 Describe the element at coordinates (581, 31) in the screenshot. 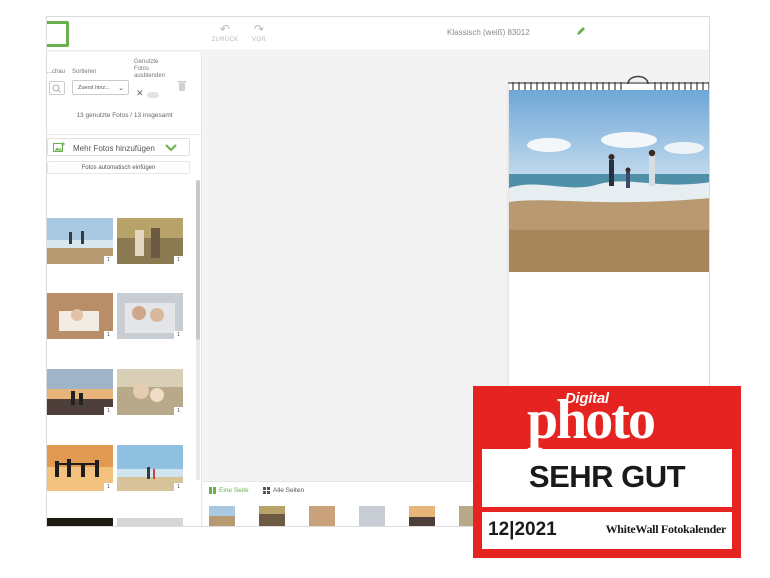

I see `pencil-icon` at that location.